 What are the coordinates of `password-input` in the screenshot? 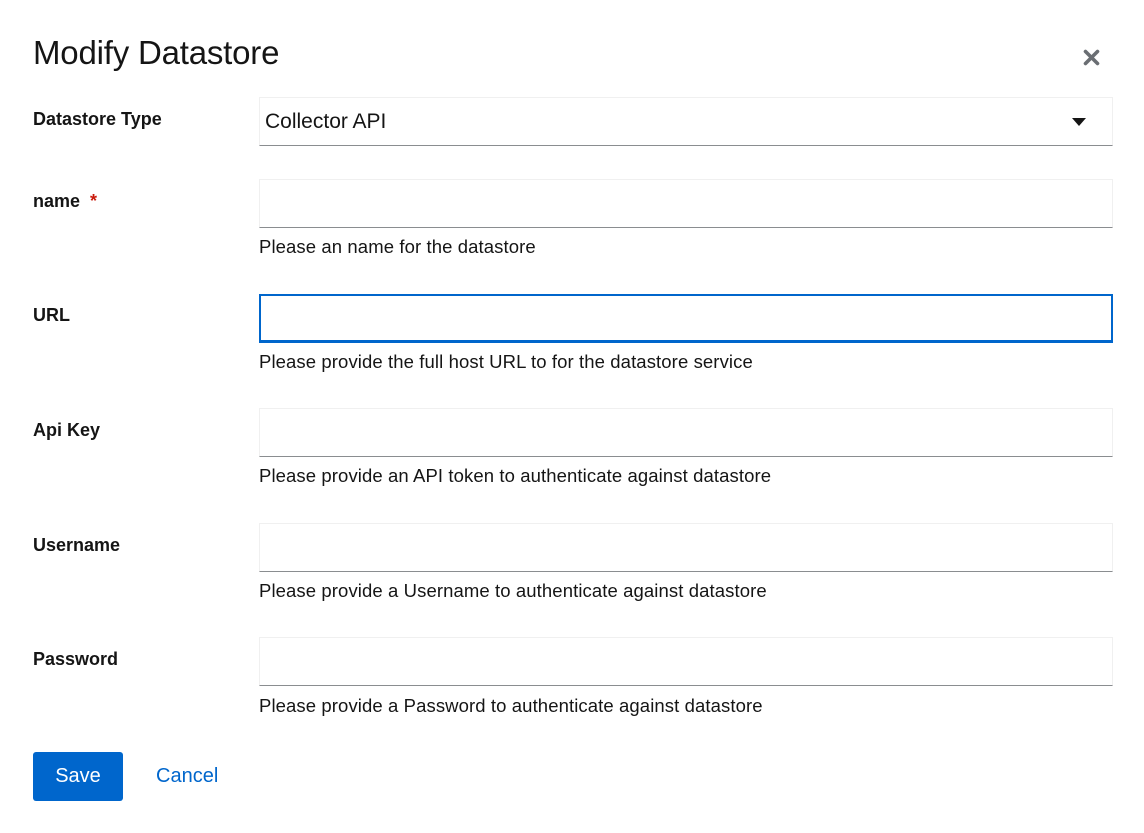 It's located at (686, 661).